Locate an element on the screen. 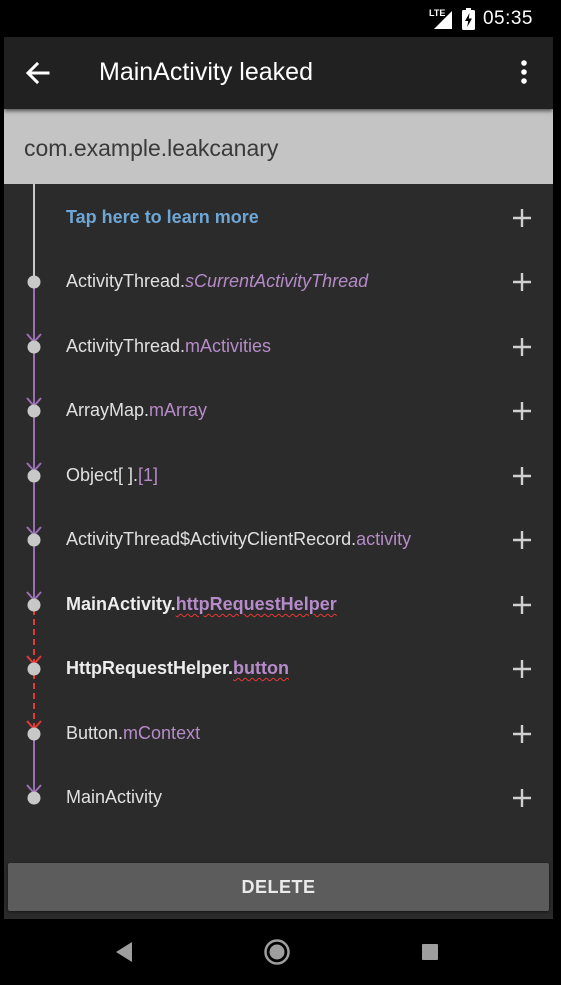 The width and height of the screenshot is (561, 985). trace-row-text: MainActivity.httpRequestHelper is located at coordinates (201, 604).